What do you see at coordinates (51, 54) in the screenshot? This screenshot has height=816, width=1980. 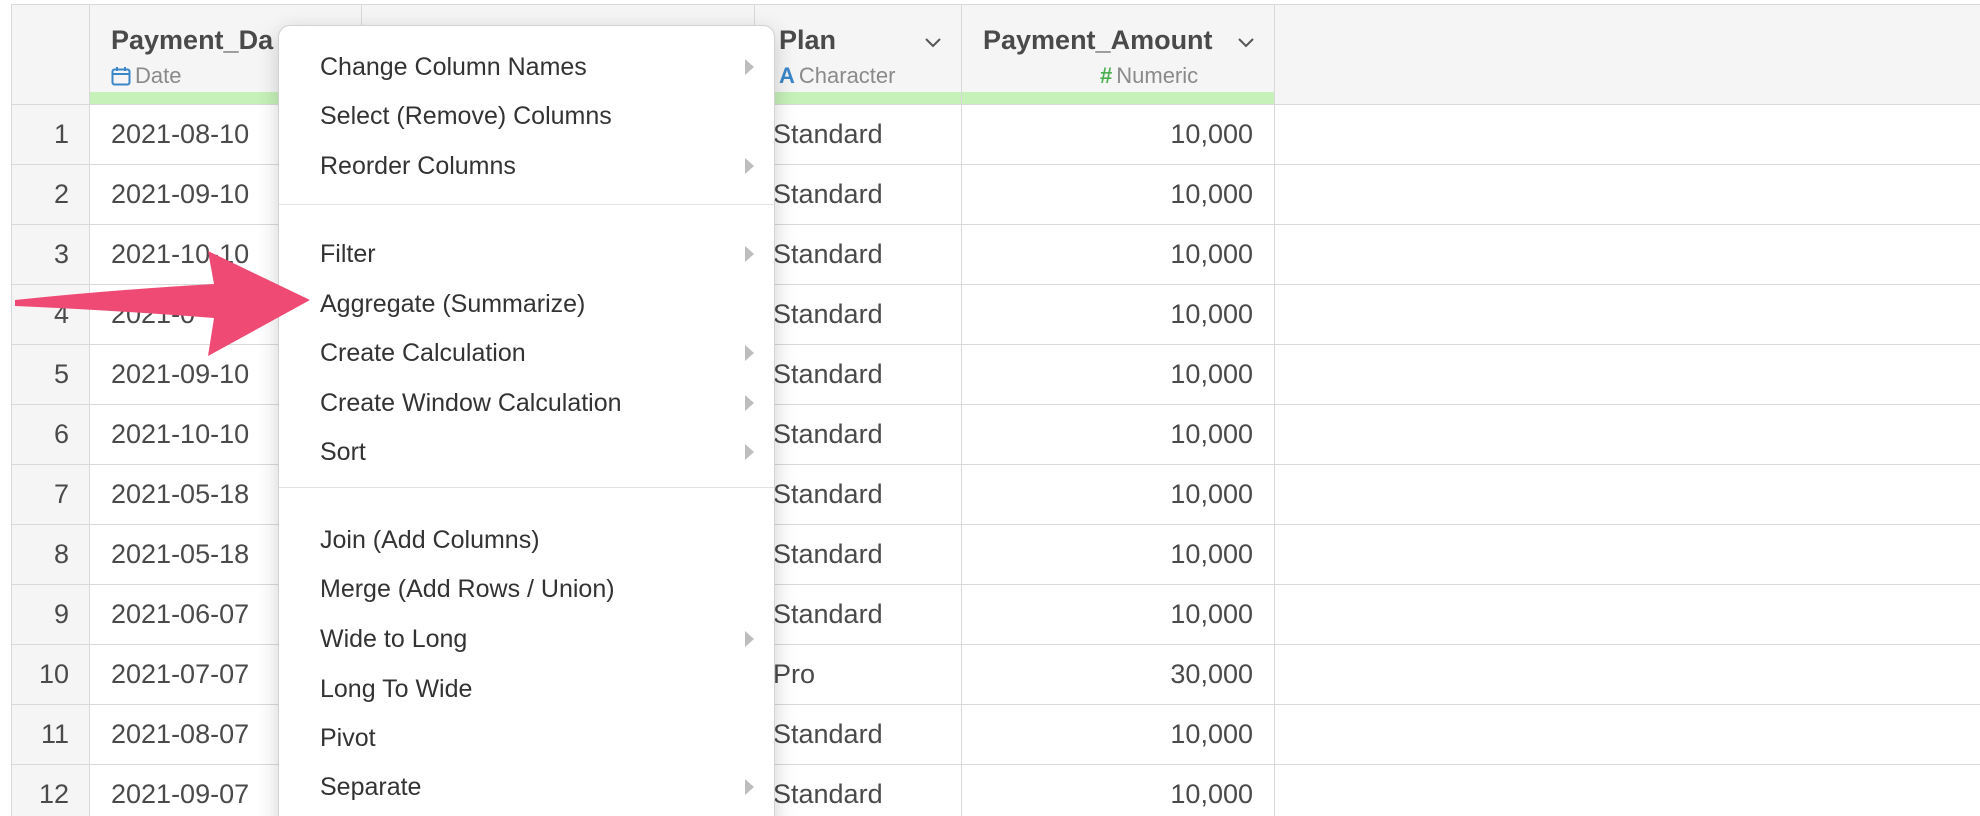 I see `row-index-header` at bounding box center [51, 54].